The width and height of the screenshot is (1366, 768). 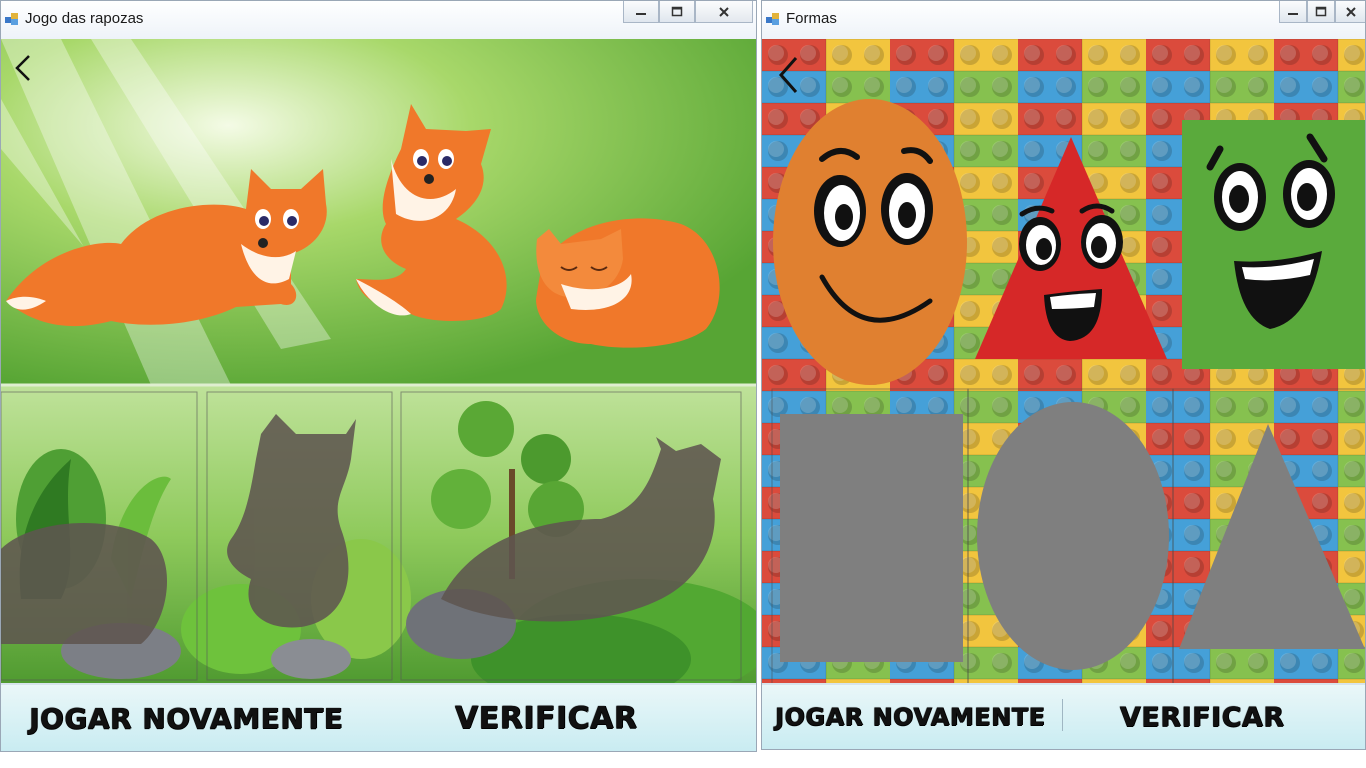 I want to click on square-target, so click(x=871, y=538).